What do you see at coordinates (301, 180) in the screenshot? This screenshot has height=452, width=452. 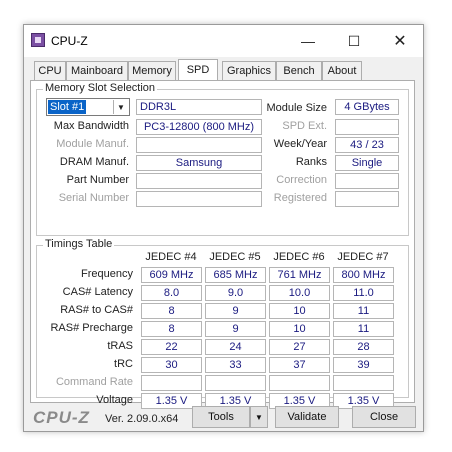 I see `correction-label: Correction` at bounding box center [301, 180].